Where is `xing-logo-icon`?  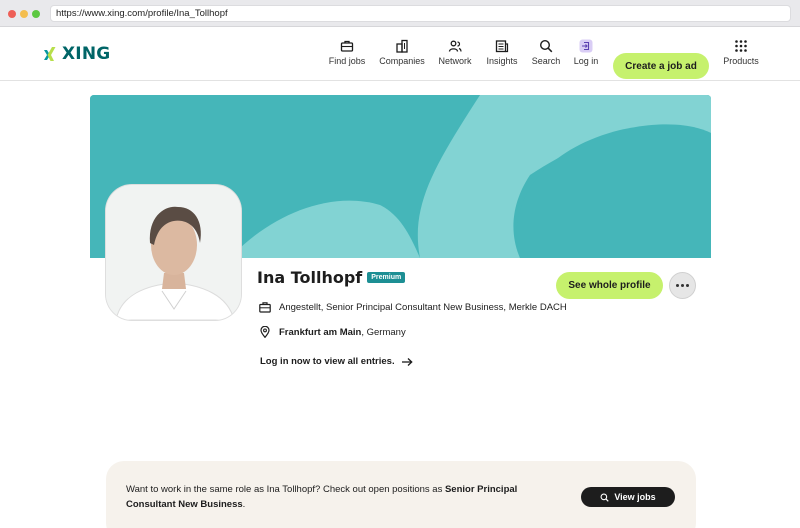 xing-logo-icon is located at coordinates (50, 54).